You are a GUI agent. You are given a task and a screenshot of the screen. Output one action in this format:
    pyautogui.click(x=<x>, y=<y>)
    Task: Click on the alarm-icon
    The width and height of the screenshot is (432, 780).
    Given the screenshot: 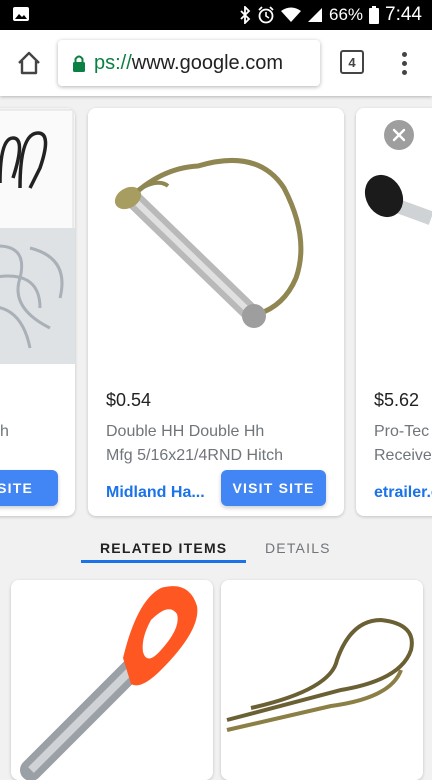 What is the action you would take?
    pyautogui.click(x=266, y=15)
    